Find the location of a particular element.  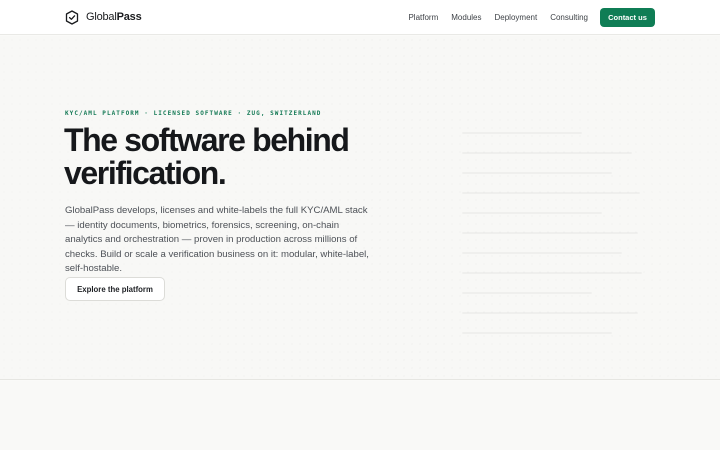

brand-name-global: Global is located at coordinates (101, 17).